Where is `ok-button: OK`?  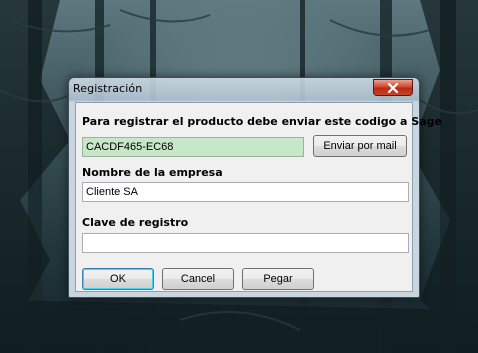
ok-button: OK is located at coordinates (118, 279).